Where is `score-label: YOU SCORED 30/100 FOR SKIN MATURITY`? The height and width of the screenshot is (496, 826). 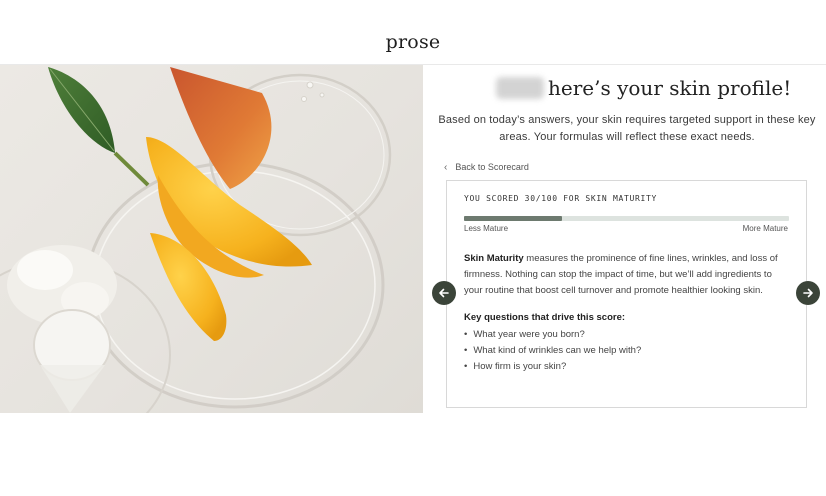
score-label: YOU SCORED 30/100 FOR SKIN MATURITY is located at coordinates (561, 198).